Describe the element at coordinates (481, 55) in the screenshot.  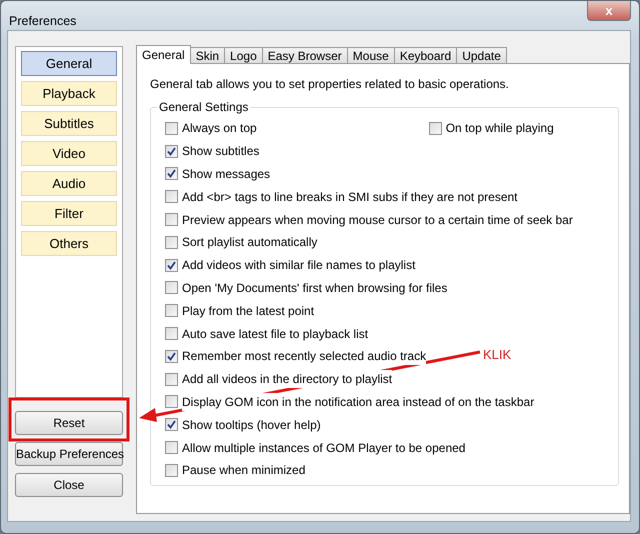
I see `tab: Update` at that location.